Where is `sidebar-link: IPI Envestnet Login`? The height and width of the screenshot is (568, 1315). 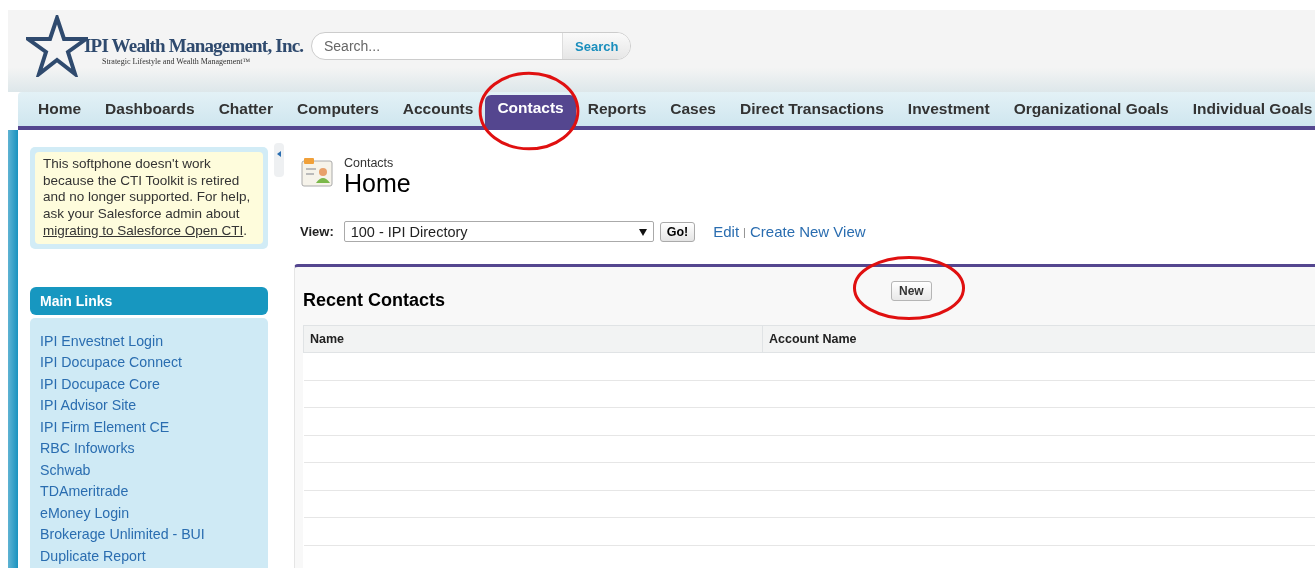
sidebar-link: IPI Envestnet Login is located at coordinates (149, 341).